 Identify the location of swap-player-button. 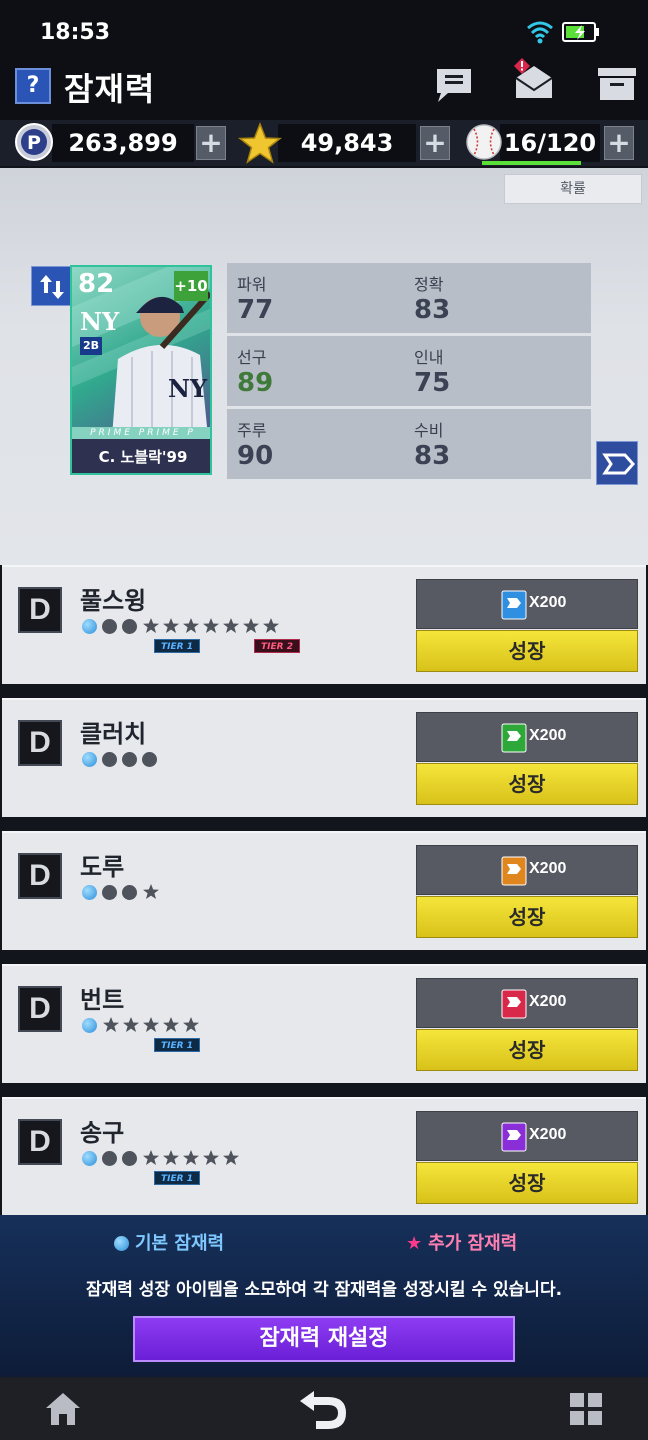
(51, 286).